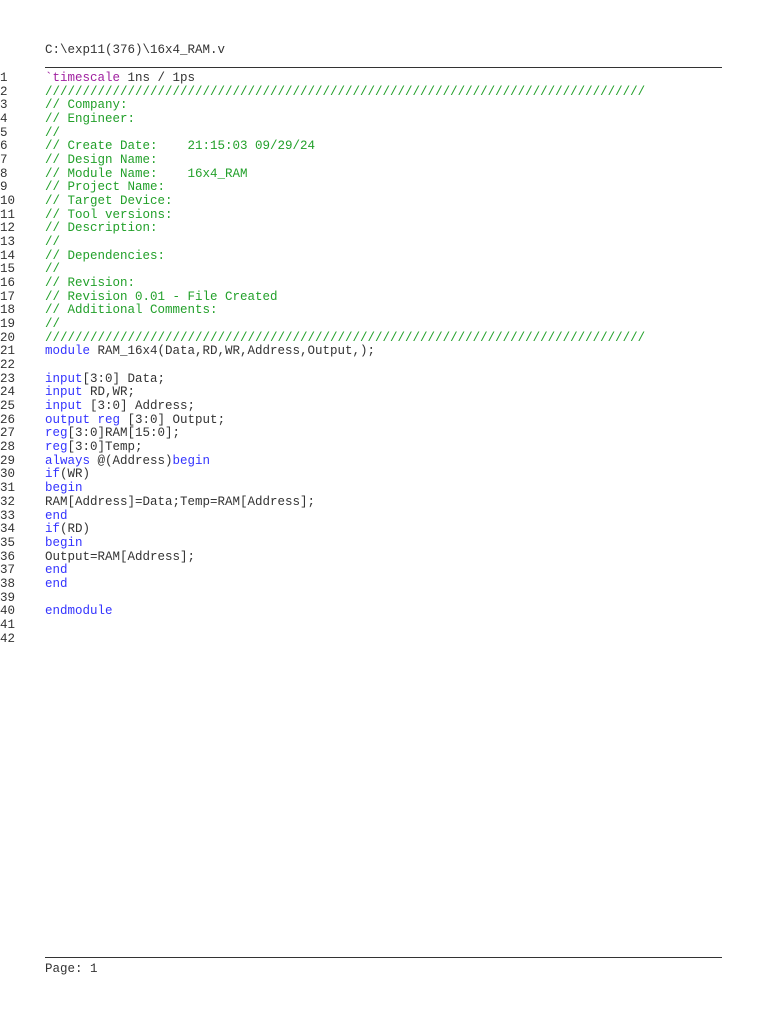 This screenshot has width=768, height=1024. I want to click on comment-token: // Revision:, so click(90, 283).